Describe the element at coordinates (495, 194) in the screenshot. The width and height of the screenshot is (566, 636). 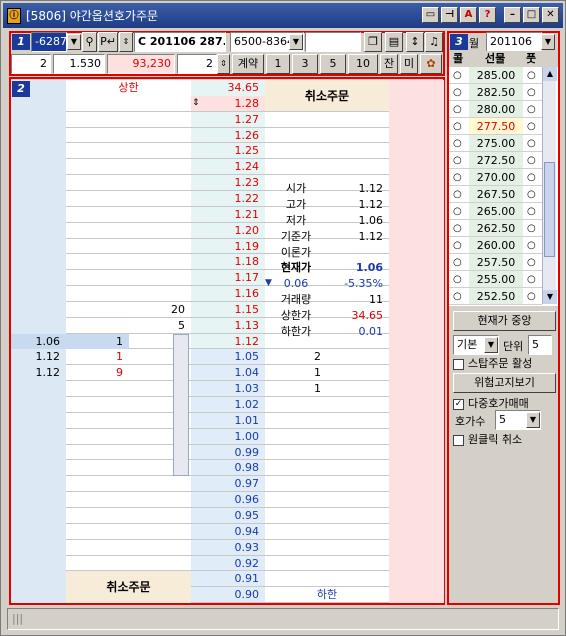
I see `strike-row: ○ 267.50 ○` at that location.